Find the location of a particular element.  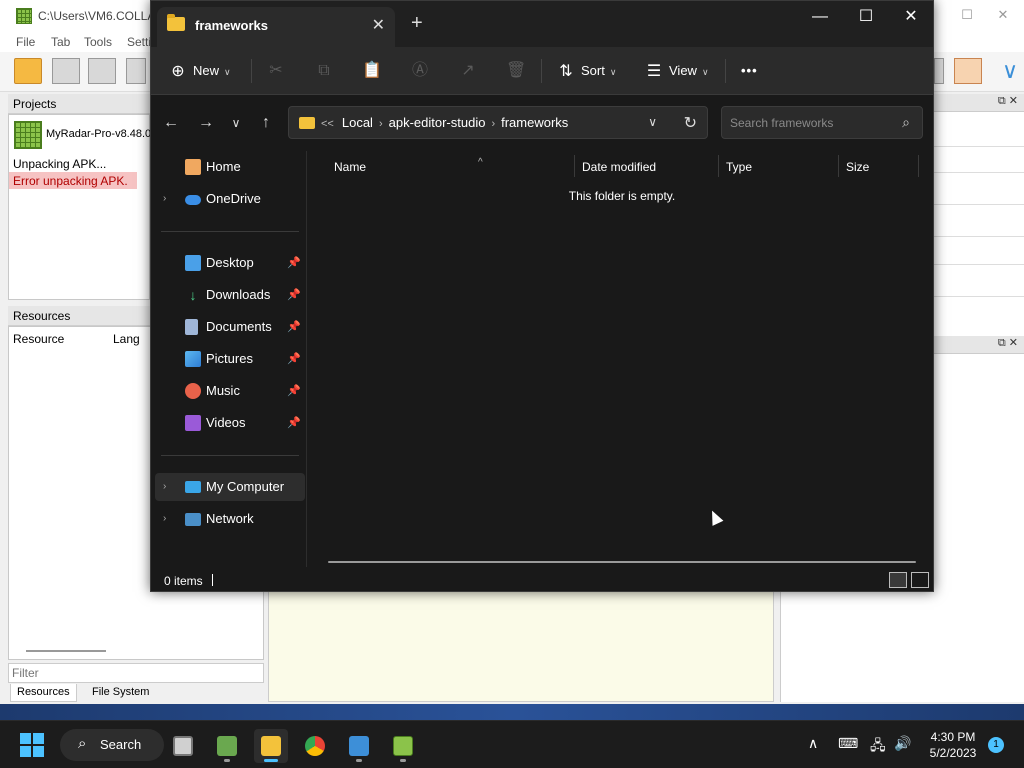

bg-maximize-icon: ☐ is located at coordinates (967, 15).